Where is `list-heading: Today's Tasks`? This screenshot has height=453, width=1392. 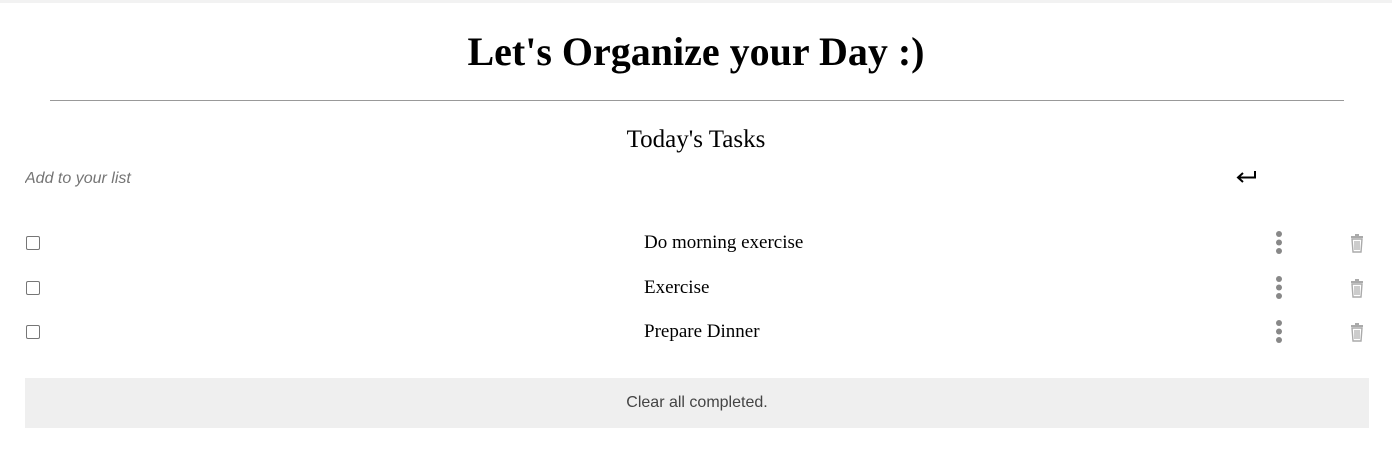
list-heading: Today's Tasks is located at coordinates (696, 139).